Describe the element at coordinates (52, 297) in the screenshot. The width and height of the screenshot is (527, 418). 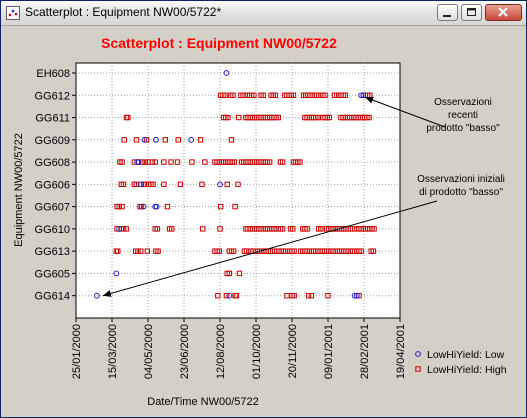
I see `y-tick-label: GG614` at that location.